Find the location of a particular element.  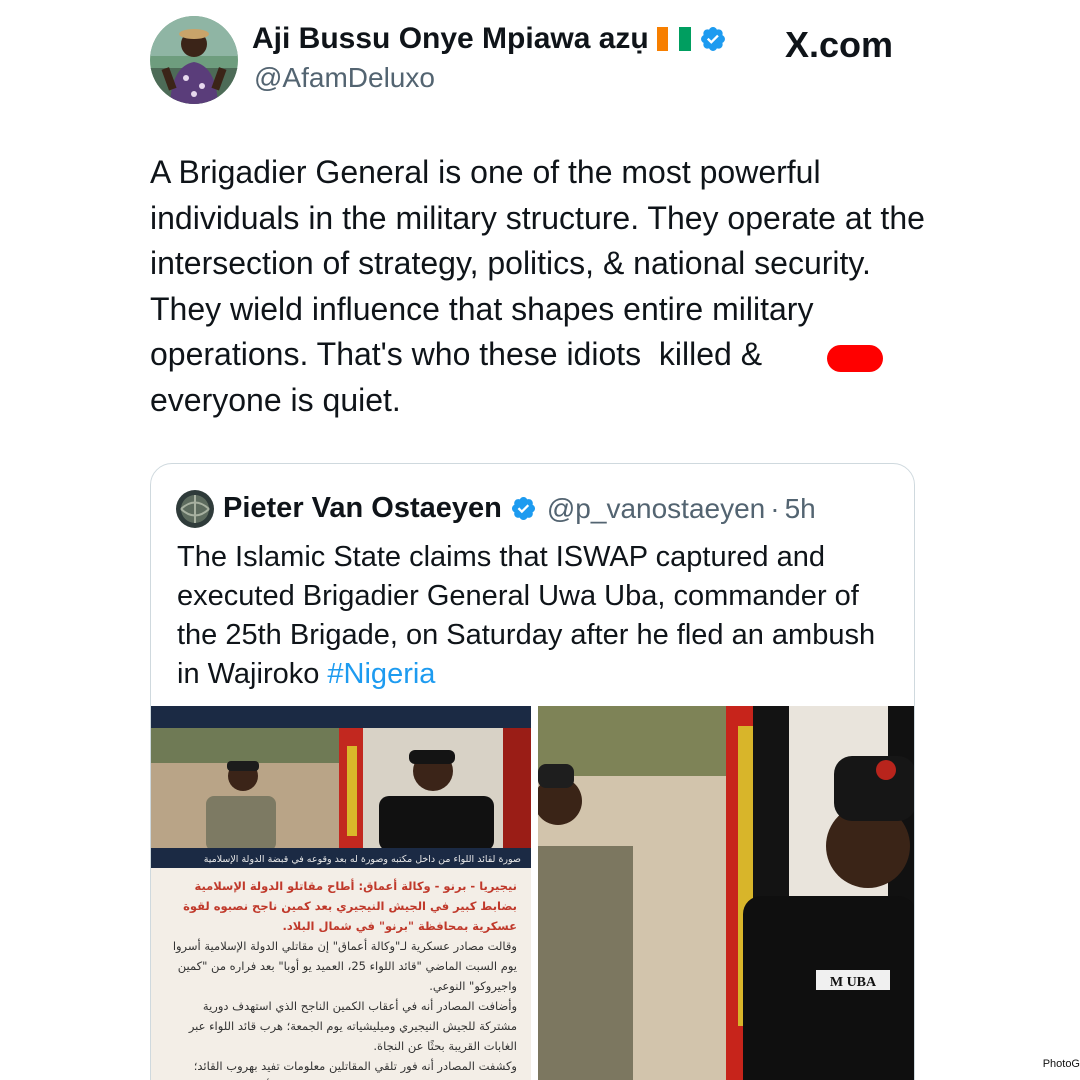

flag-stripe-orange is located at coordinates (662, 39).